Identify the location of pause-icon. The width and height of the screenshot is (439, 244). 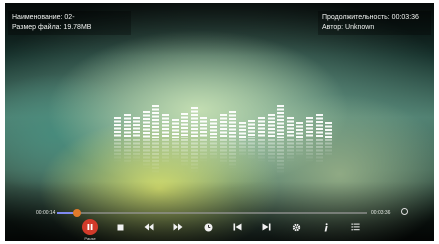
(90, 227).